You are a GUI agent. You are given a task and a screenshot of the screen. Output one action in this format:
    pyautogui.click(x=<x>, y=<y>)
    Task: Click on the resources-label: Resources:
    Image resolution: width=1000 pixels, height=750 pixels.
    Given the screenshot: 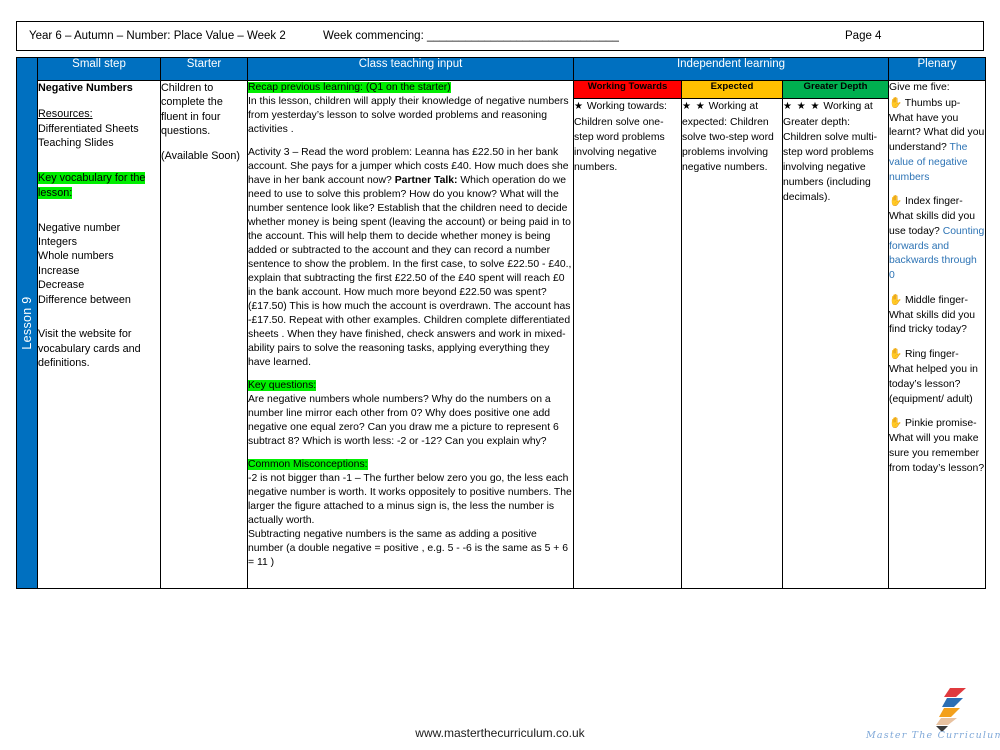 What is the action you would take?
    pyautogui.click(x=65, y=114)
    